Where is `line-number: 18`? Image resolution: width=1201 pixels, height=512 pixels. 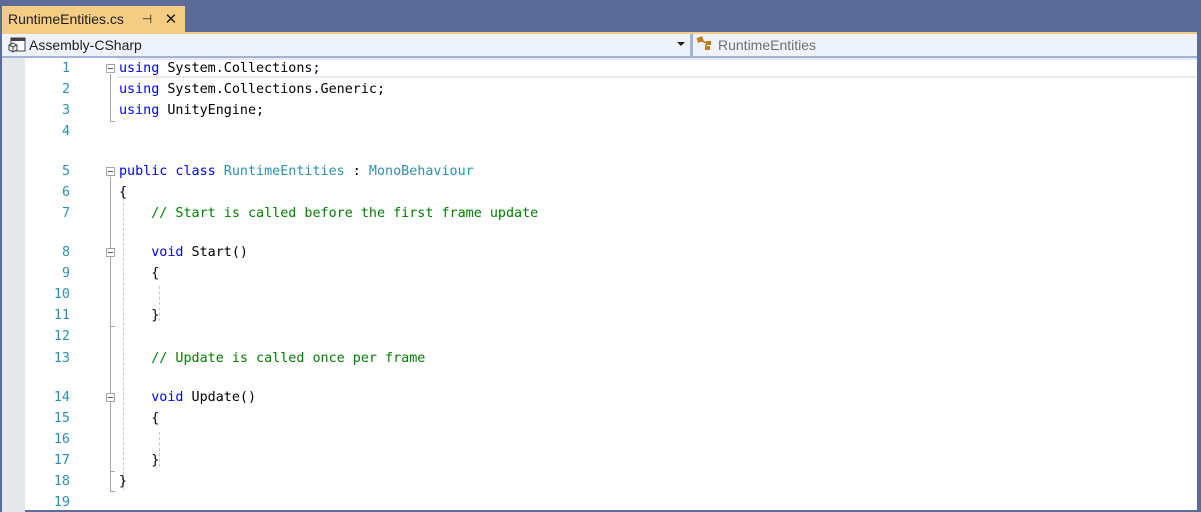 line-number: 18 is located at coordinates (61, 481).